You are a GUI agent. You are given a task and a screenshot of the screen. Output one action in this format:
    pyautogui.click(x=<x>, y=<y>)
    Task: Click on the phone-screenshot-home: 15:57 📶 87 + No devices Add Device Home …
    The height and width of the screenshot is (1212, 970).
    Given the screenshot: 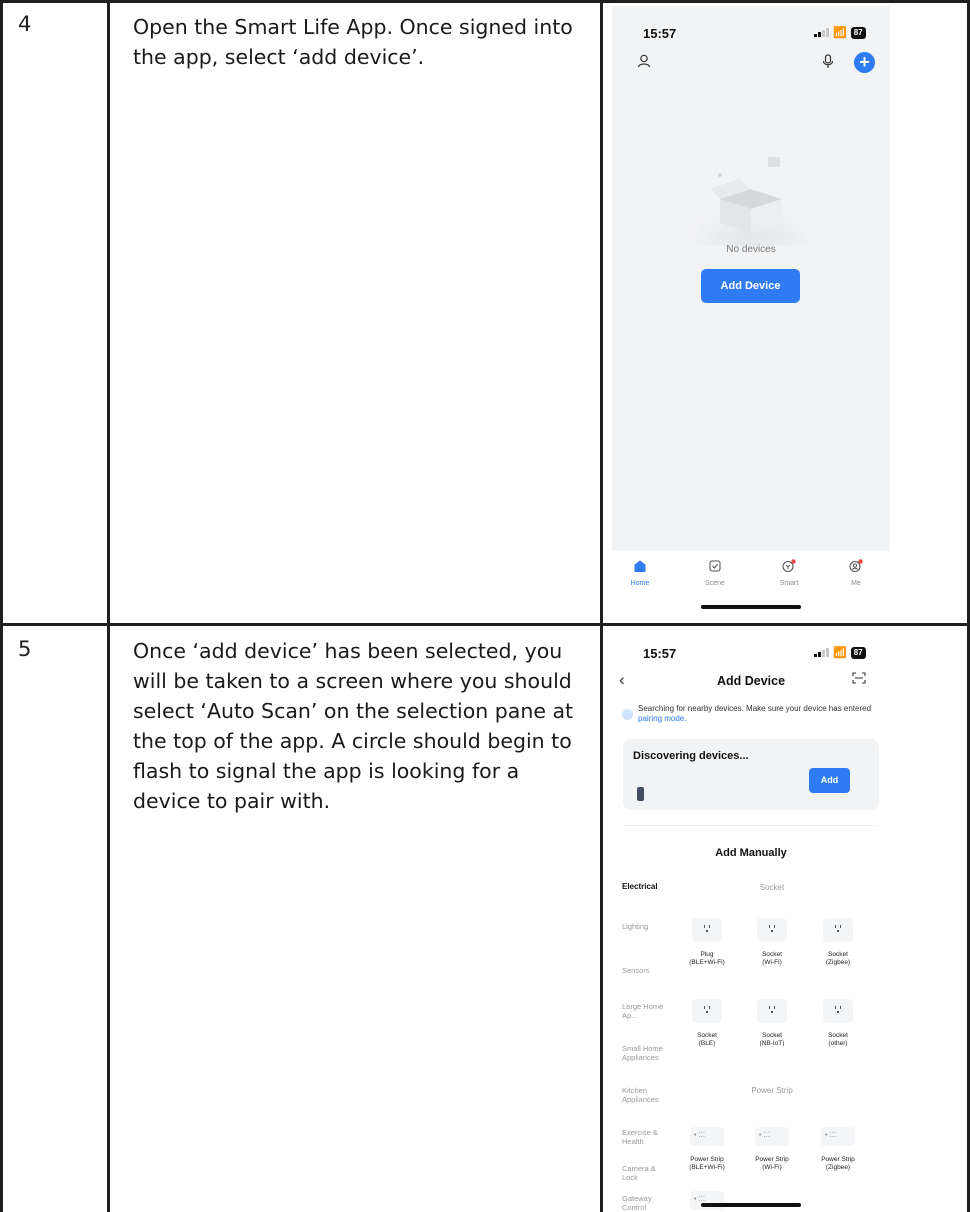 What is the action you would take?
    pyautogui.click(x=751, y=312)
    